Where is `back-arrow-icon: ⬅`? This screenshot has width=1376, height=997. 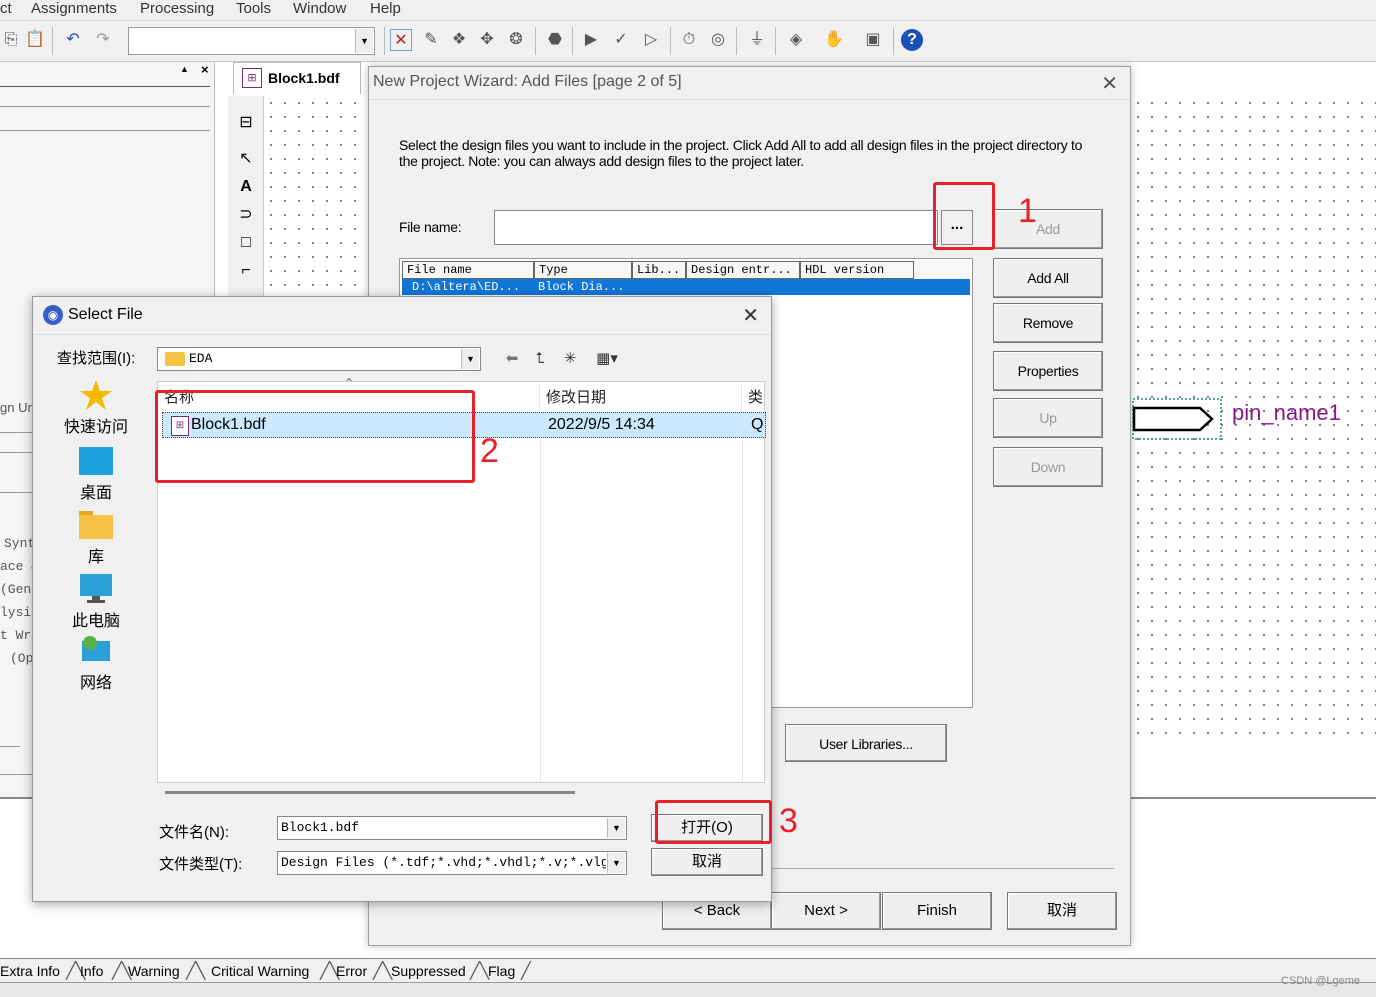
back-arrow-icon: ⬅ is located at coordinates (512, 359).